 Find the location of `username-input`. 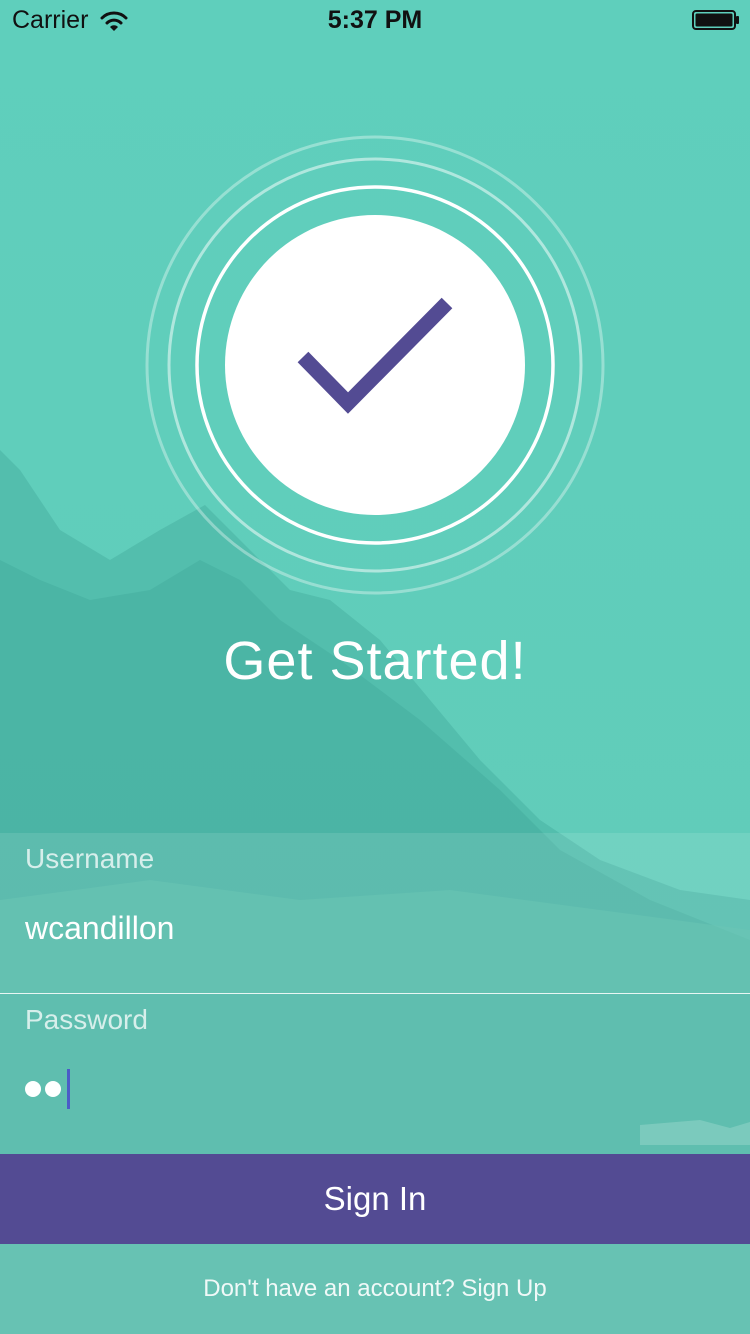

username-input is located at coordinates (370, 928).